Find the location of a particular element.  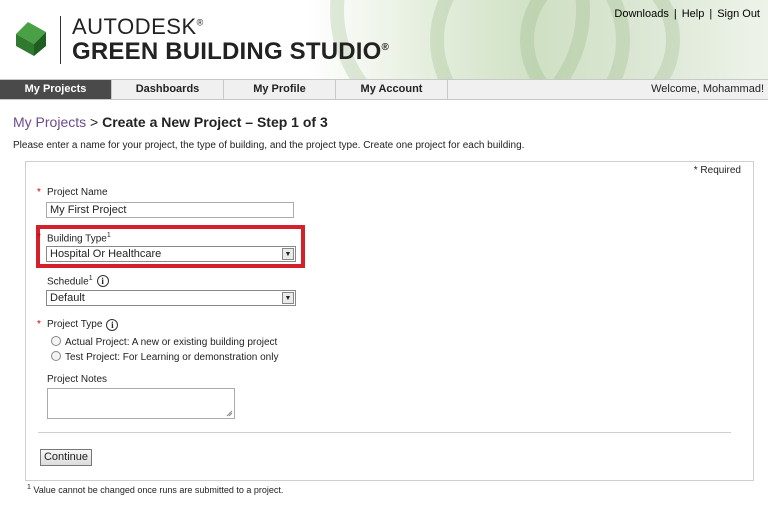

continue-button: Continue is located at coordinates (66, 457).